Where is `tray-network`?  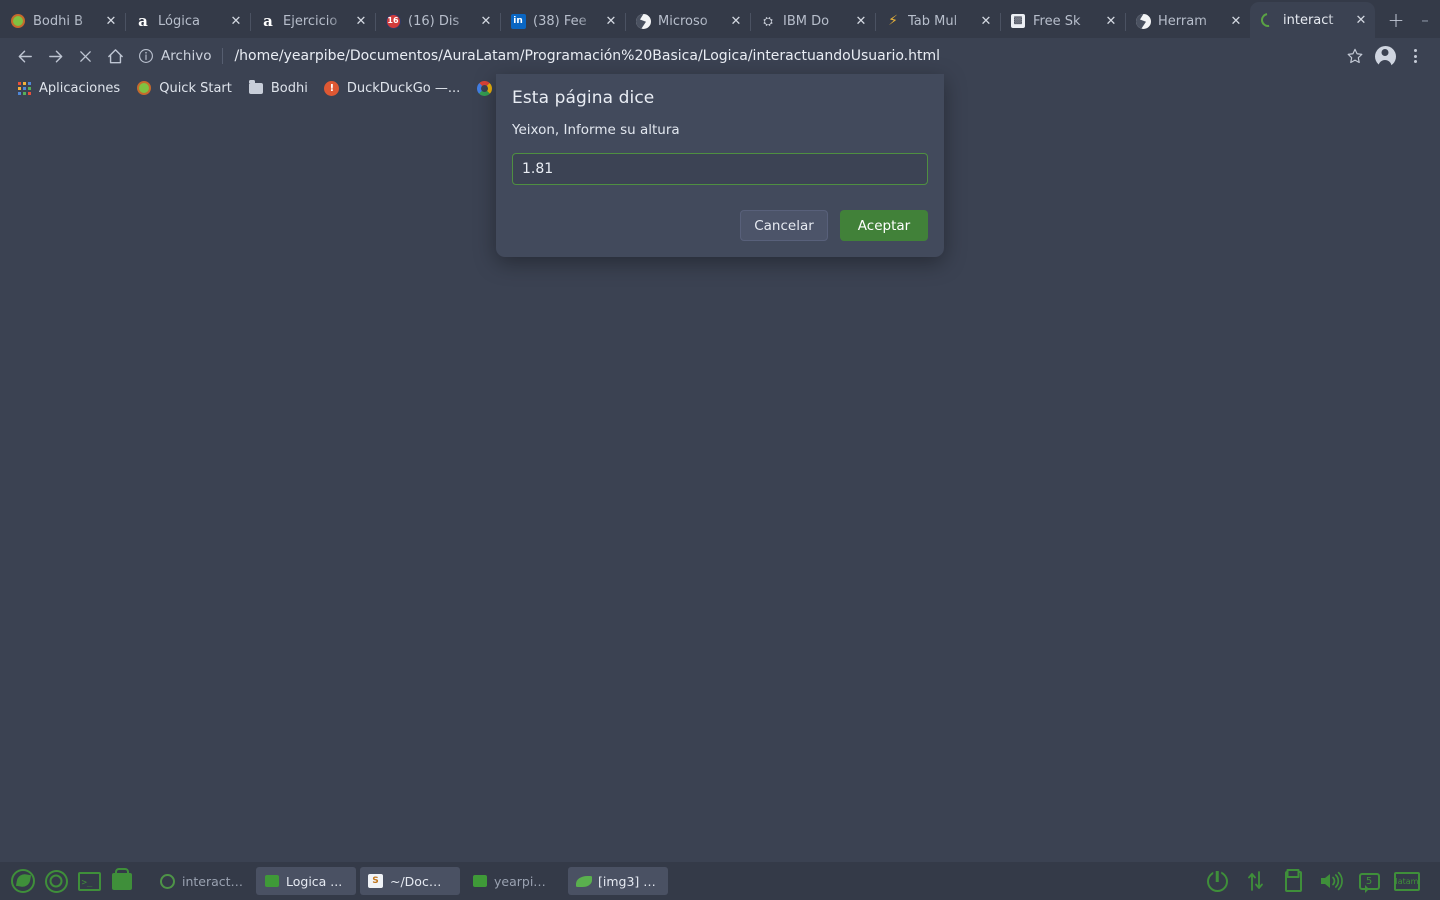
tray-network is located at coordinates (1255, 881).